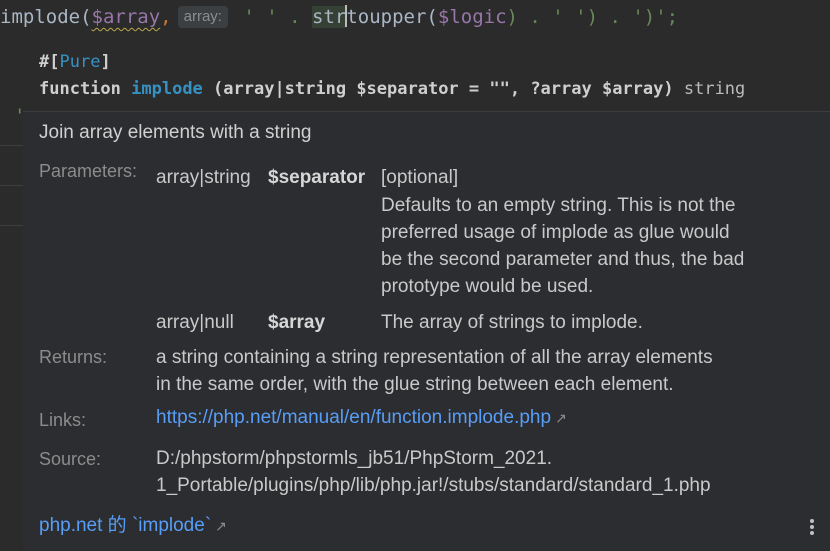 This screenshot has width=830, height=551. What do you see at coordinates (166, 17) in the screenshot?
I see `code-comma: ,` at bounding box center [166, 17].